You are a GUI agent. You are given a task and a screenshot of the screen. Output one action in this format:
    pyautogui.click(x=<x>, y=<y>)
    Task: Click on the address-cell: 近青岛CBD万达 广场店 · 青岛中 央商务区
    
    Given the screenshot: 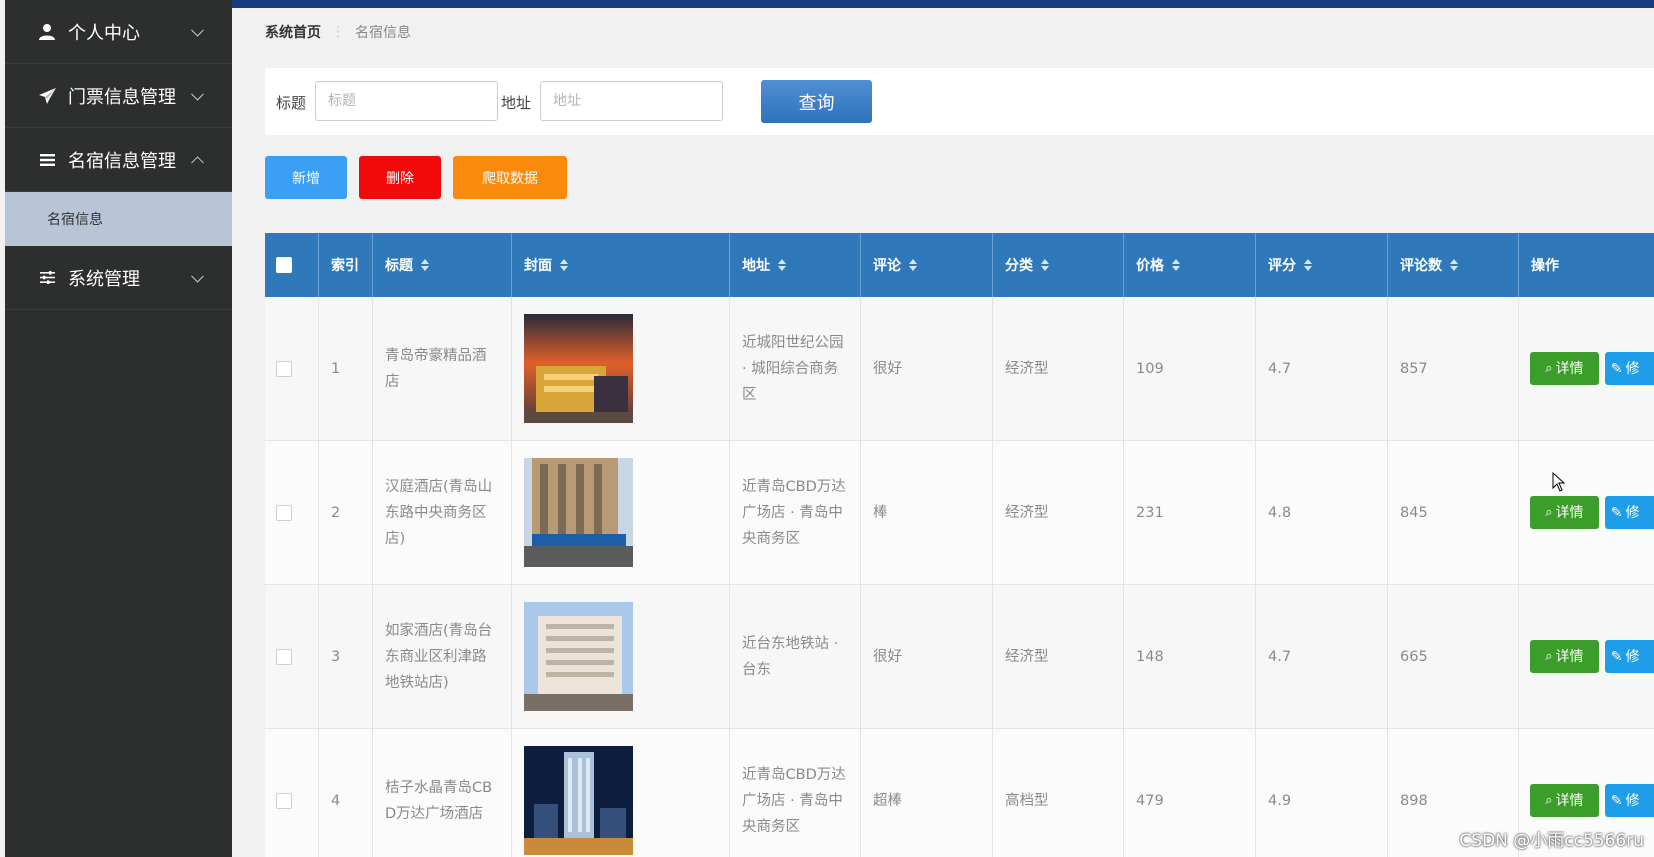 What is the action you would take?
    pyautogui.click(x=795, y=793)
    